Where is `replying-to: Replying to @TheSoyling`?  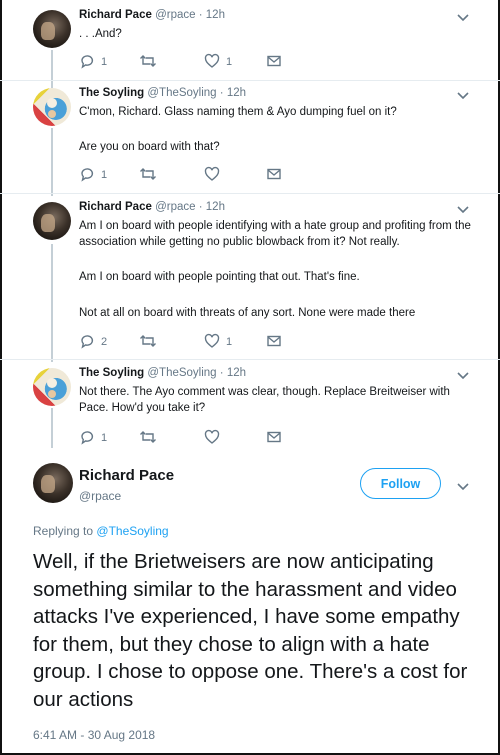 replying-to: Replying to @TheSoyling is located at coordinates (101, 531).